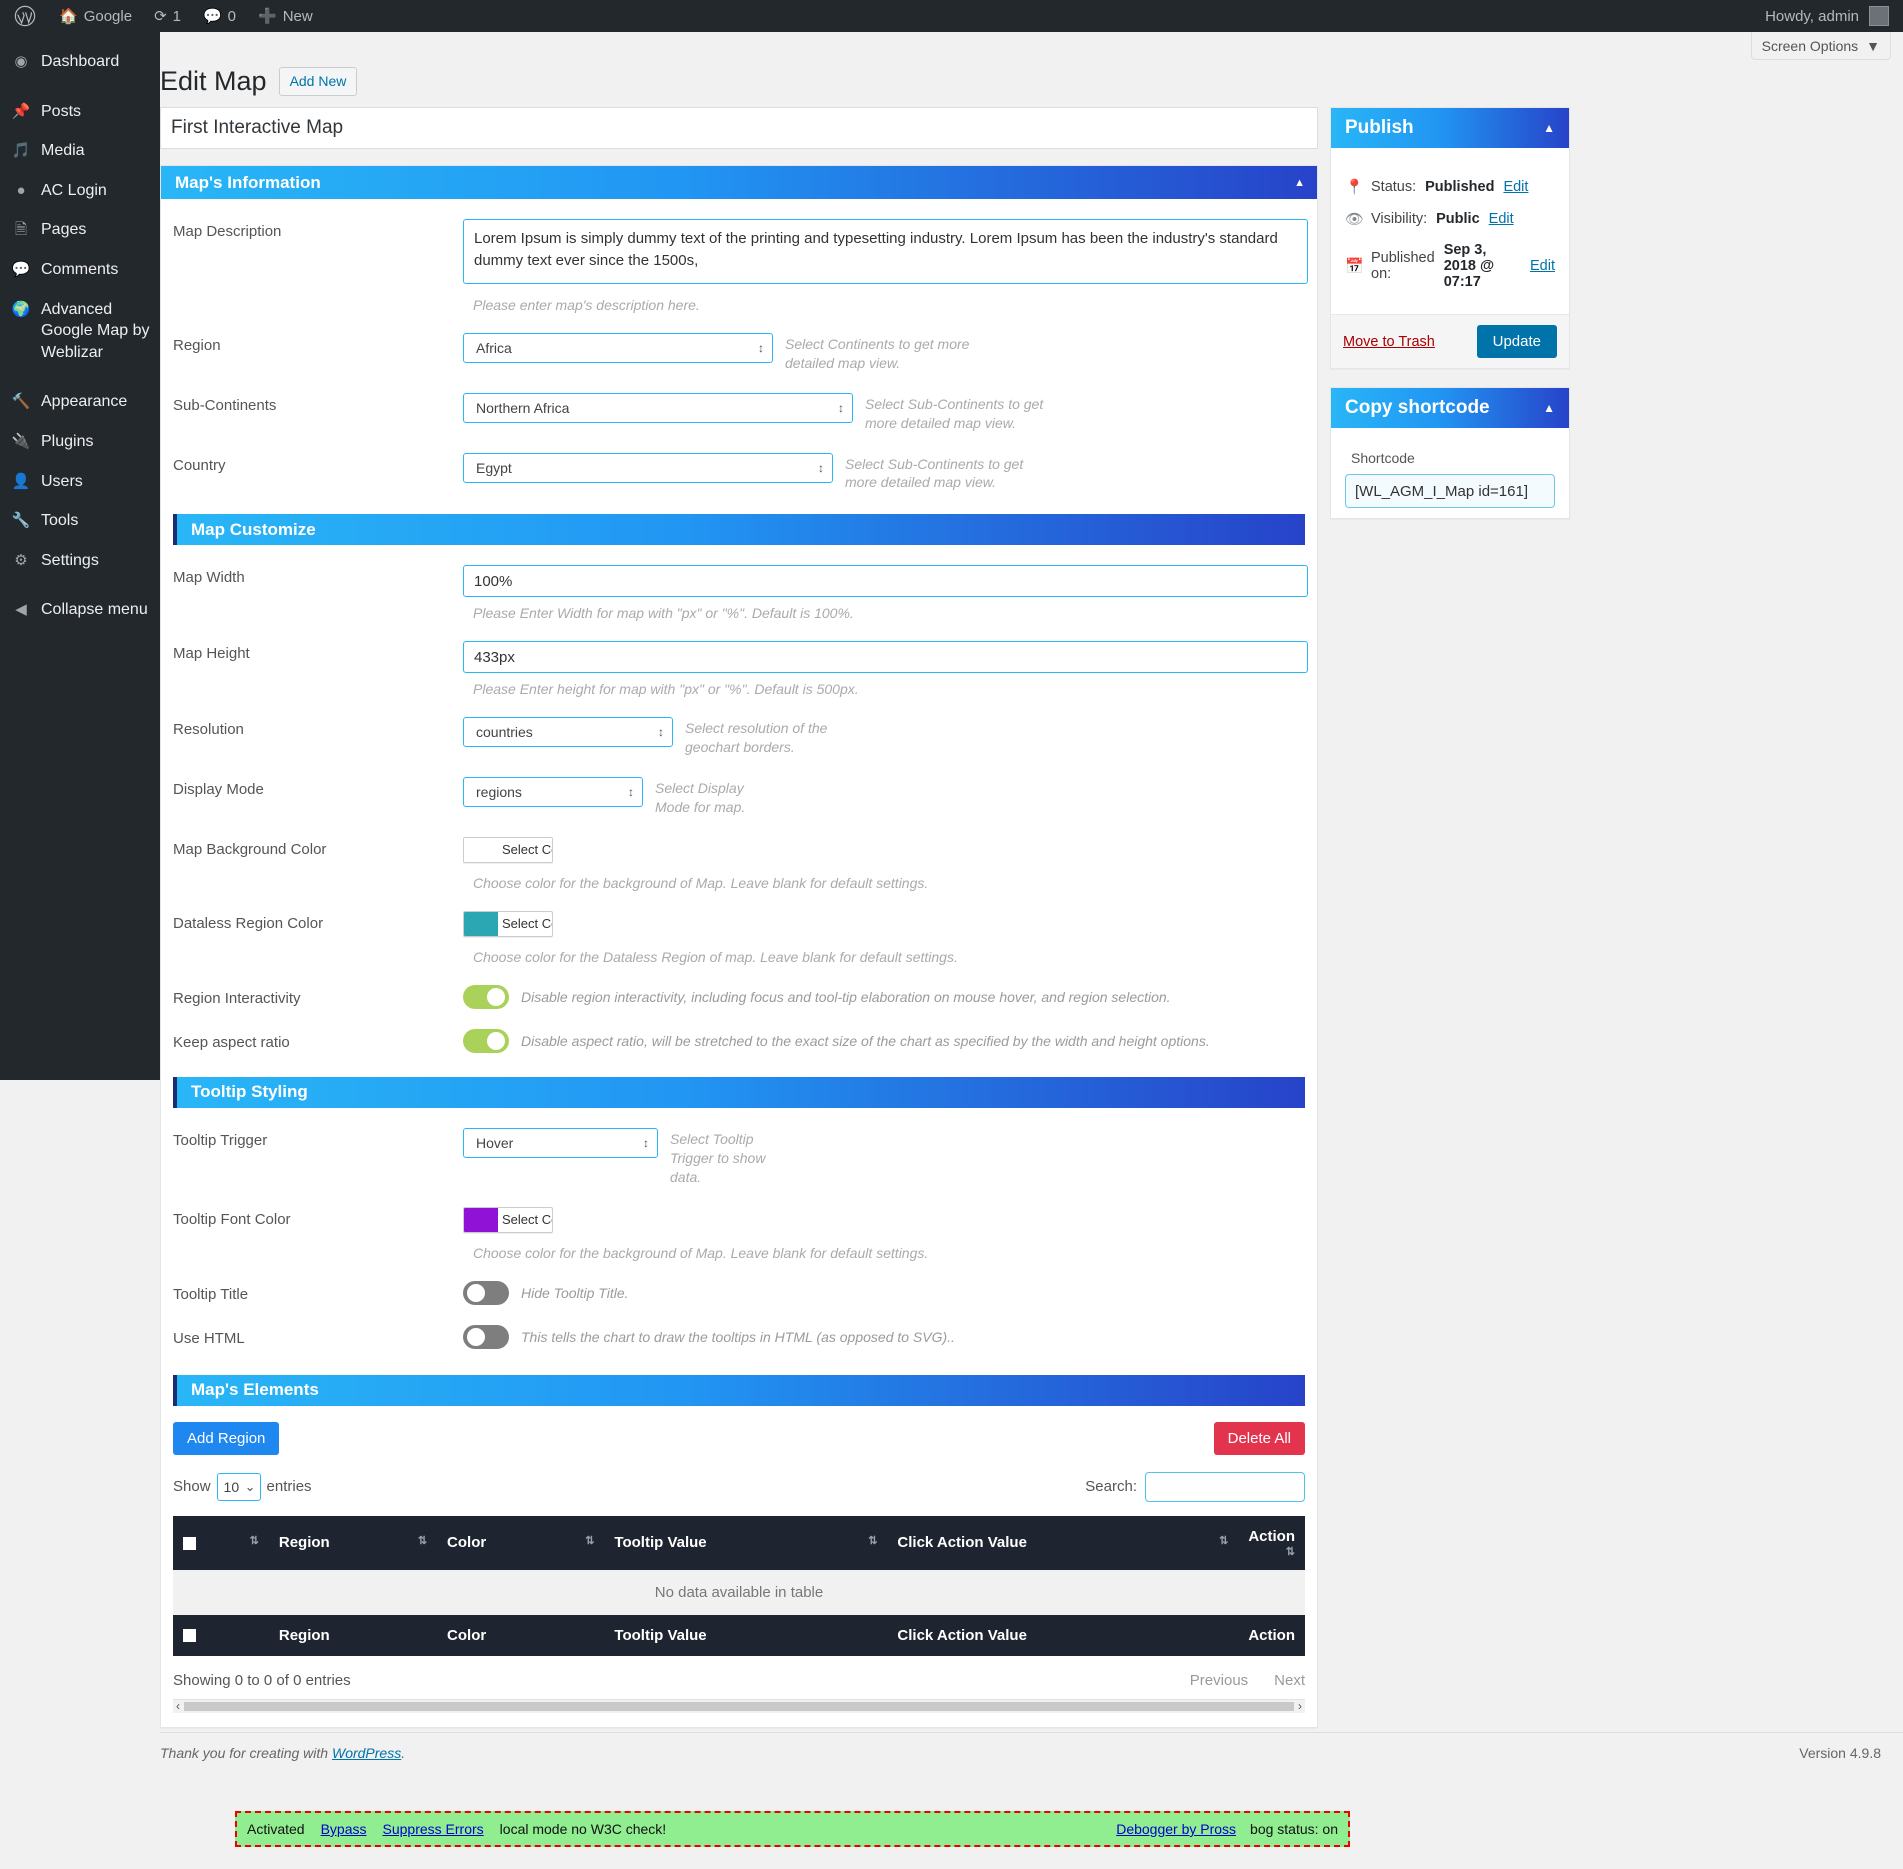 This screenshot has height=1869, width=1903. What do you see at coordinates (84, 402) in the screenshot?
I see `sidebar-item-label: Appearance` at bounding box center [84, 402].